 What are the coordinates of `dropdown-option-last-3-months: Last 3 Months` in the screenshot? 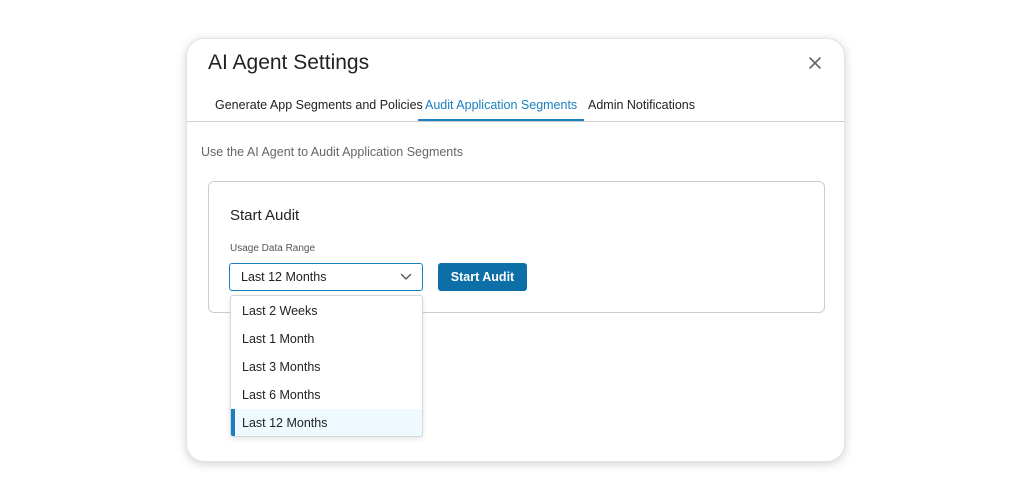 It's located at (326, 367).